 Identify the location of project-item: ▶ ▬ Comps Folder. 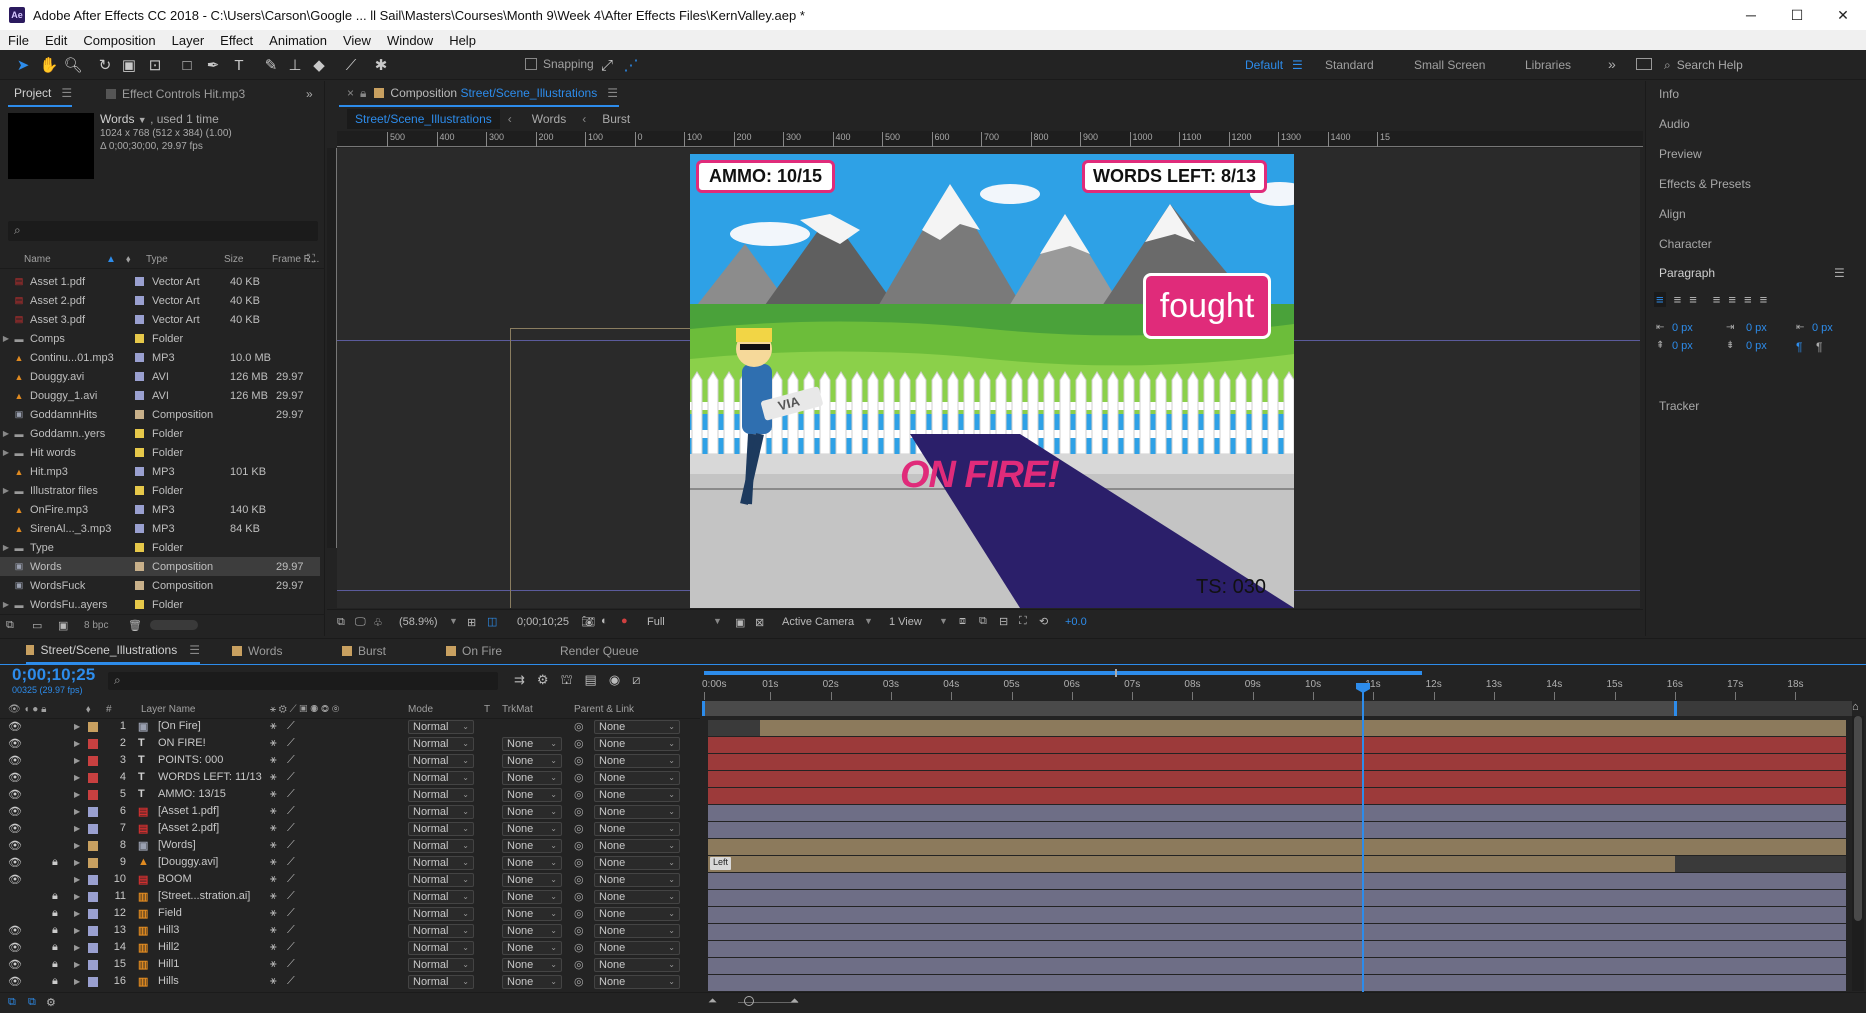
(160, 338).